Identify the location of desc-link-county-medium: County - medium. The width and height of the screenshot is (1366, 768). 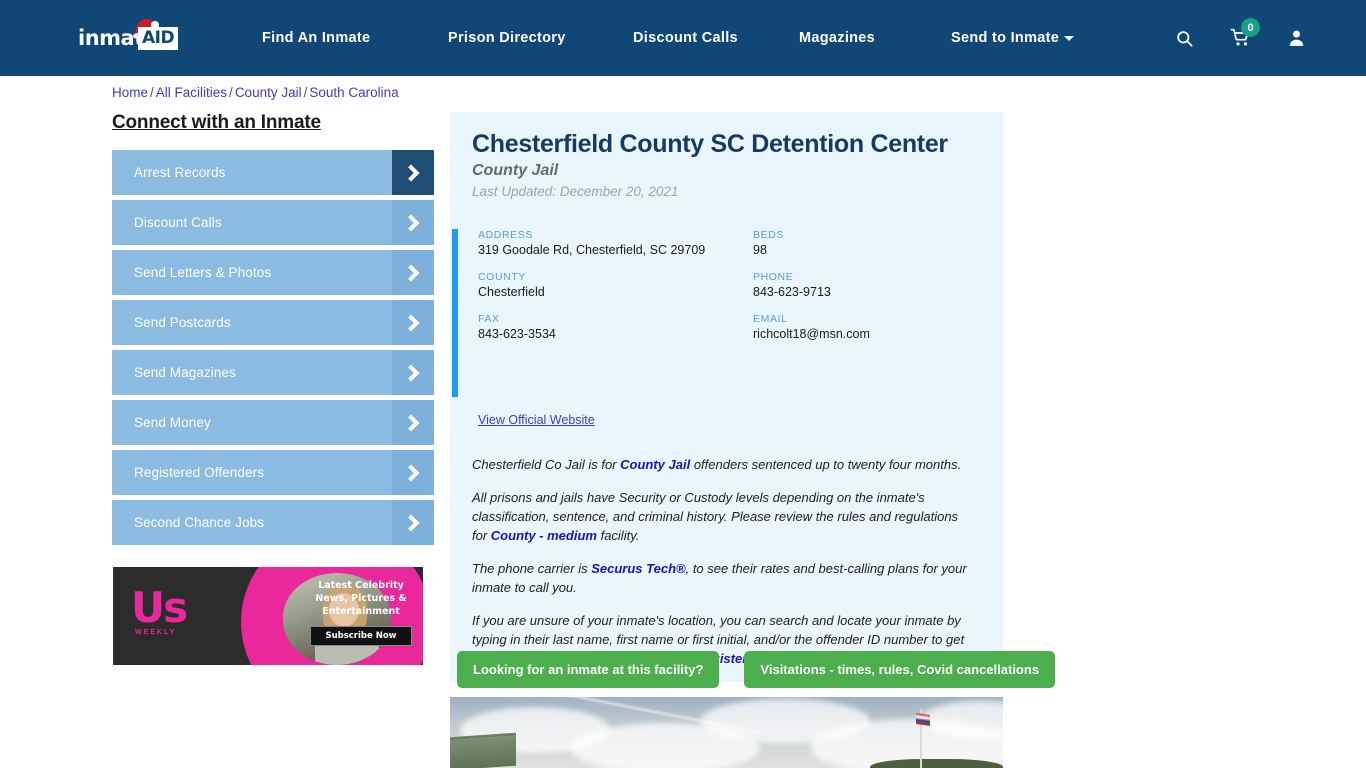
(544, 535).